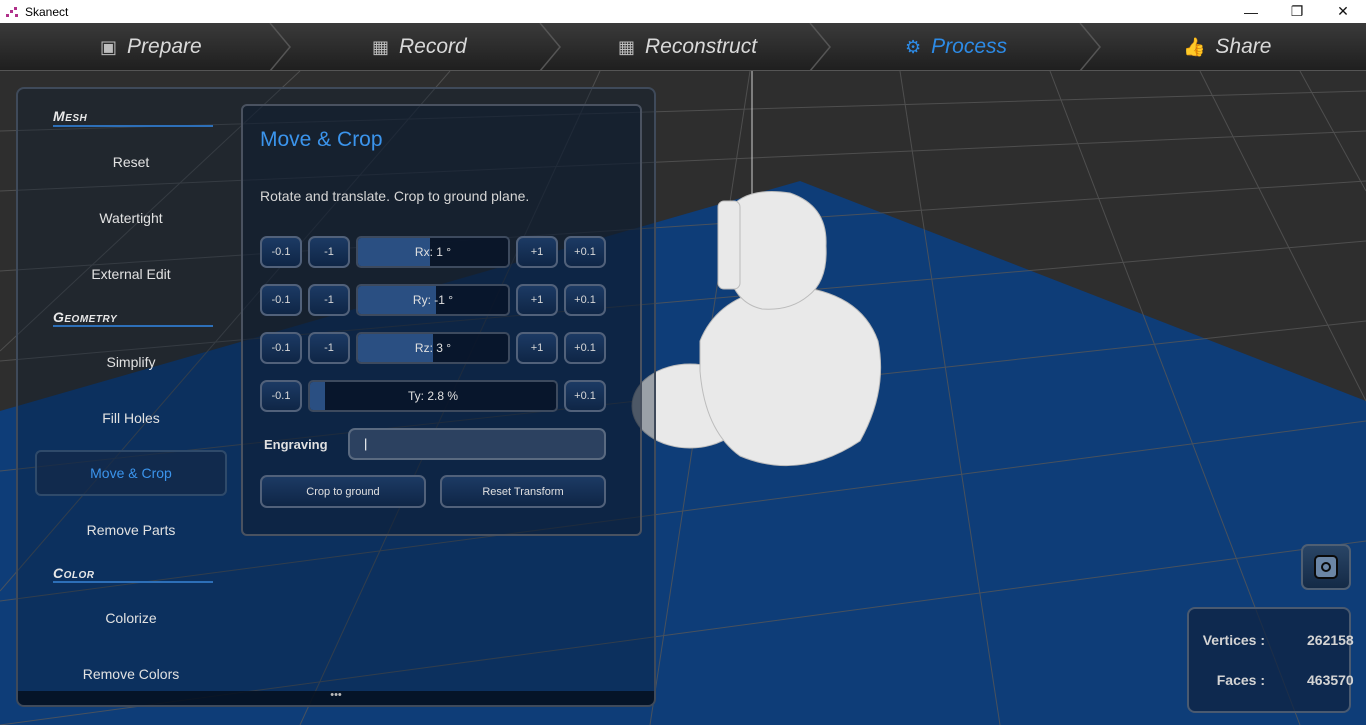 The height and width of the screenshot is (725, 1366). I want to click on menu-item-colorize: Colorize, so click(131, 618).